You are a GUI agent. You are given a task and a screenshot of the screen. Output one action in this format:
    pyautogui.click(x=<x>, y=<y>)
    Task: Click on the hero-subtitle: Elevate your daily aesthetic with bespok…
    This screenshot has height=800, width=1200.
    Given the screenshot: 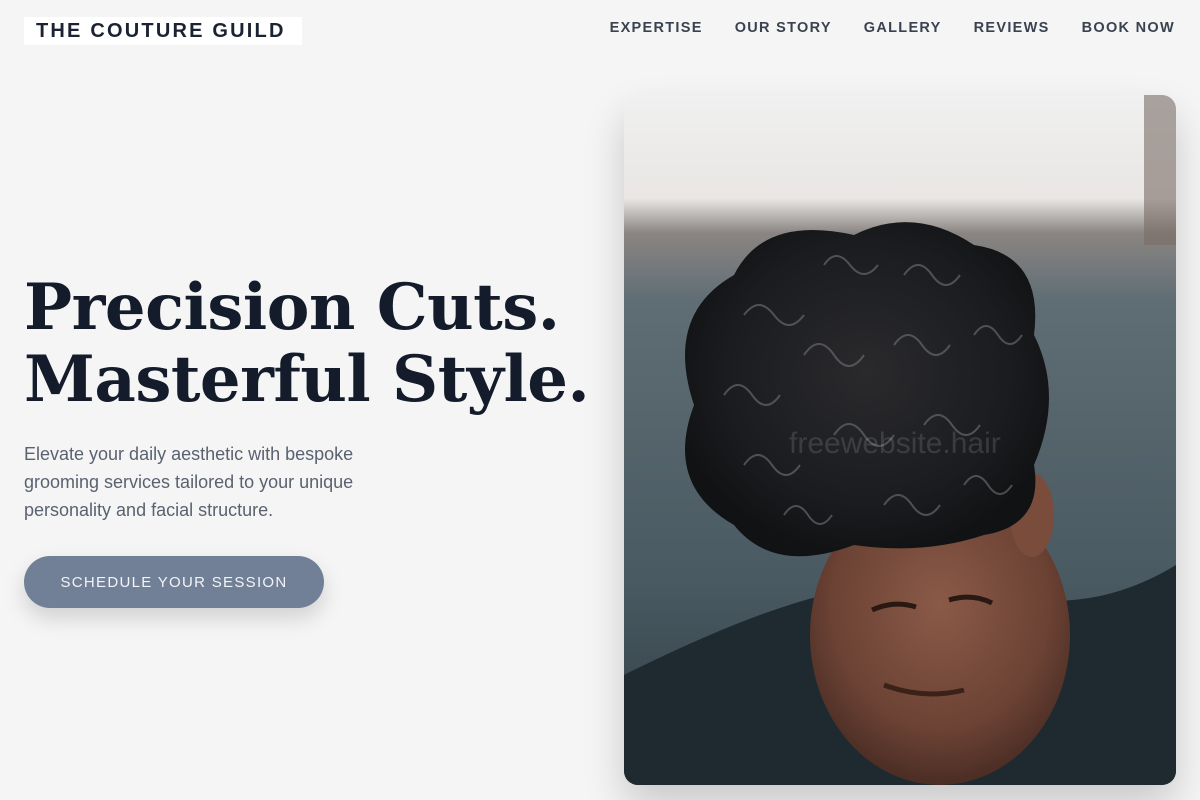 What is the action you would take?
    pyautogui.click(x=189, y=482)
    